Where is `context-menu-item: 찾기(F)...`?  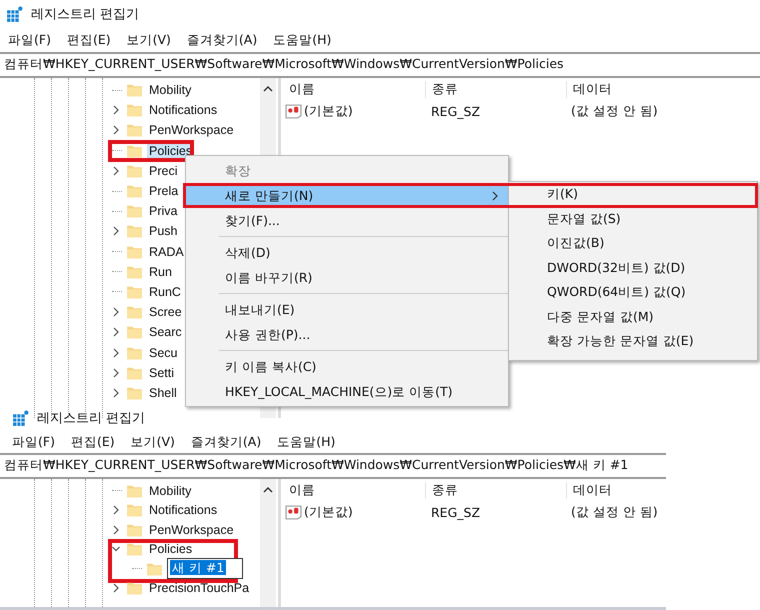
context-menu-item: 찾기(F)... is located at coordinates (347, 220).